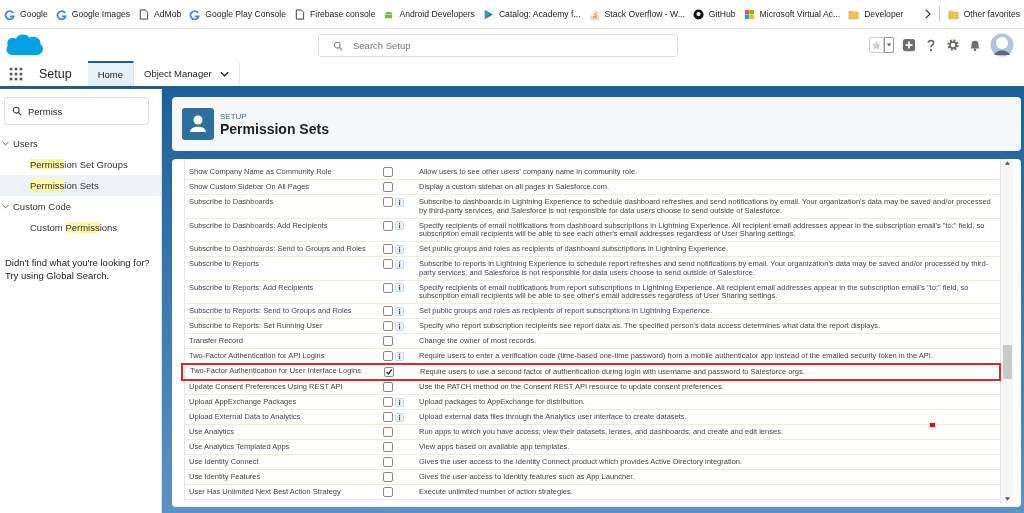 The width and height of the screenshot is (1024, 513). I want to click on app-launcher-icon, so click(16, 73).